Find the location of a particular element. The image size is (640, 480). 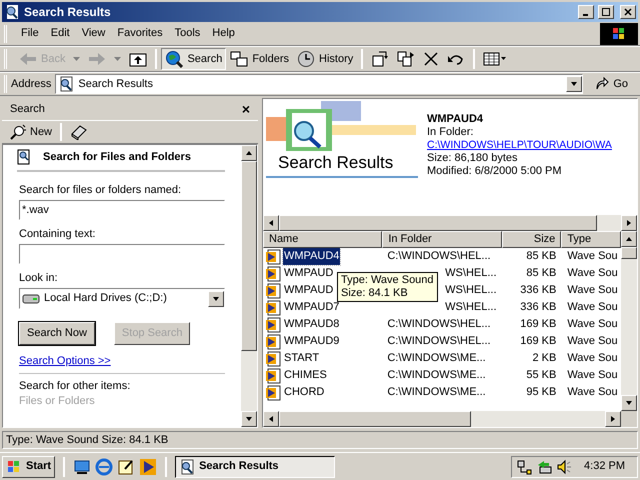

left-arrow-icon is located at coordinates (271, 223).